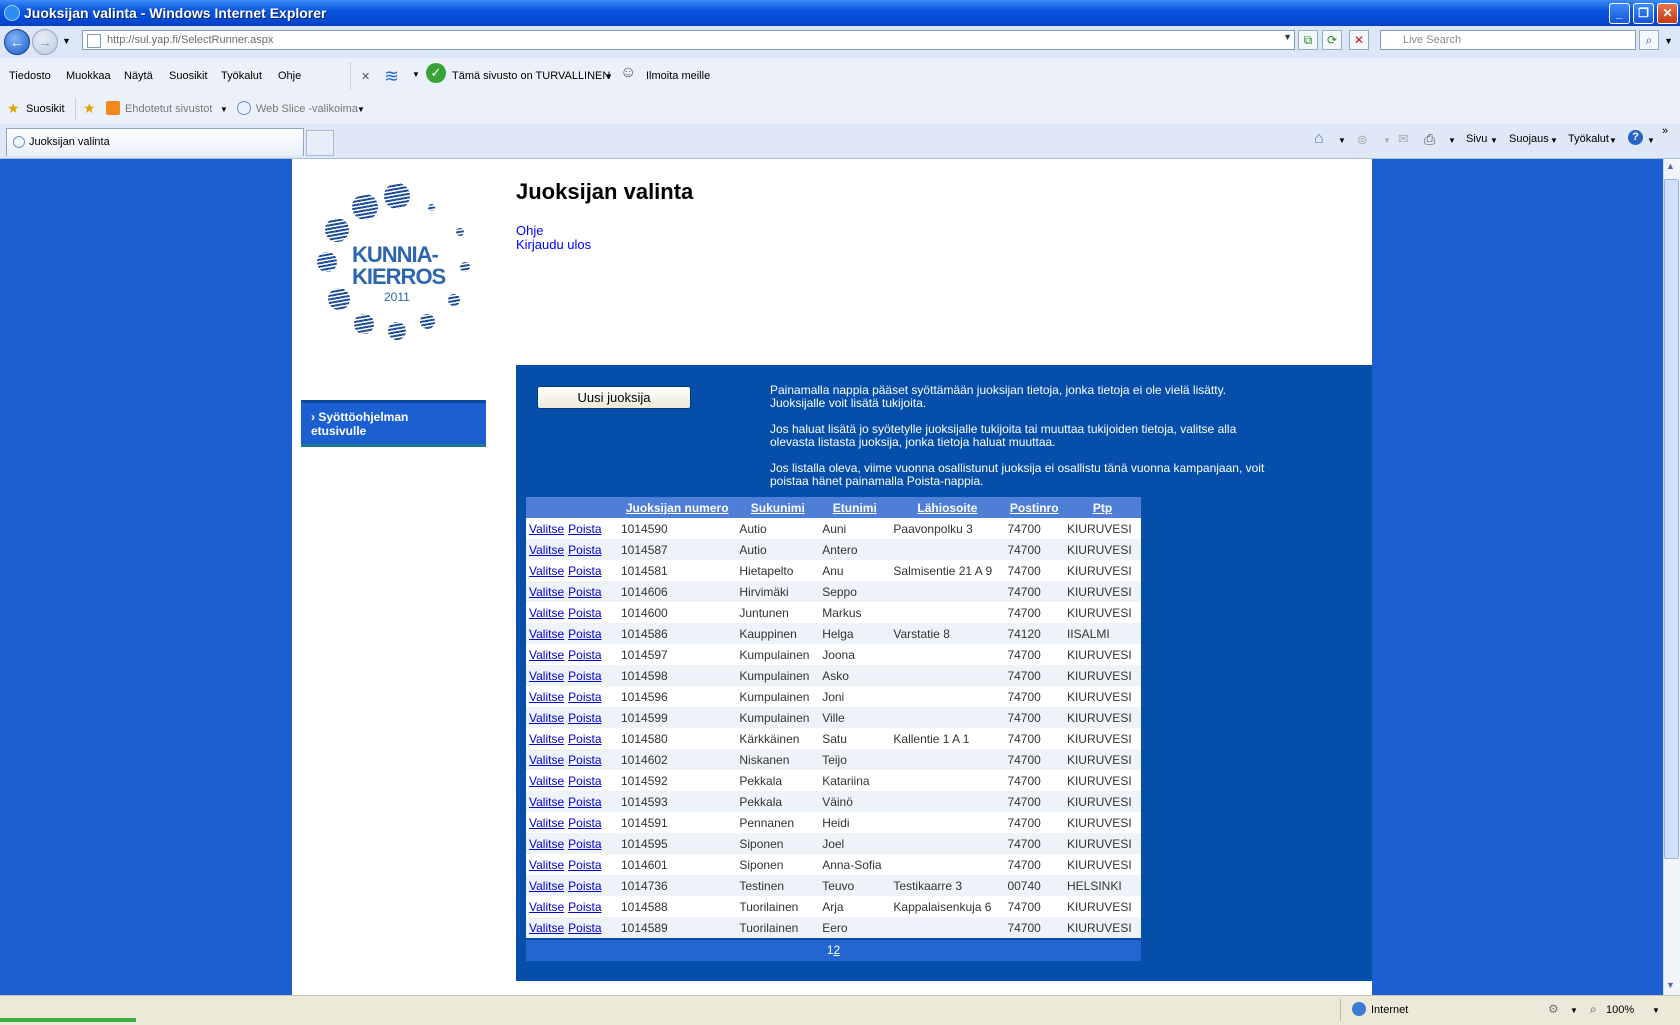  What do you see at coordinates (1670, 985) in the screenshot?
I see `scroll-down-icon: ▼` at bounding box center [1670, 985].